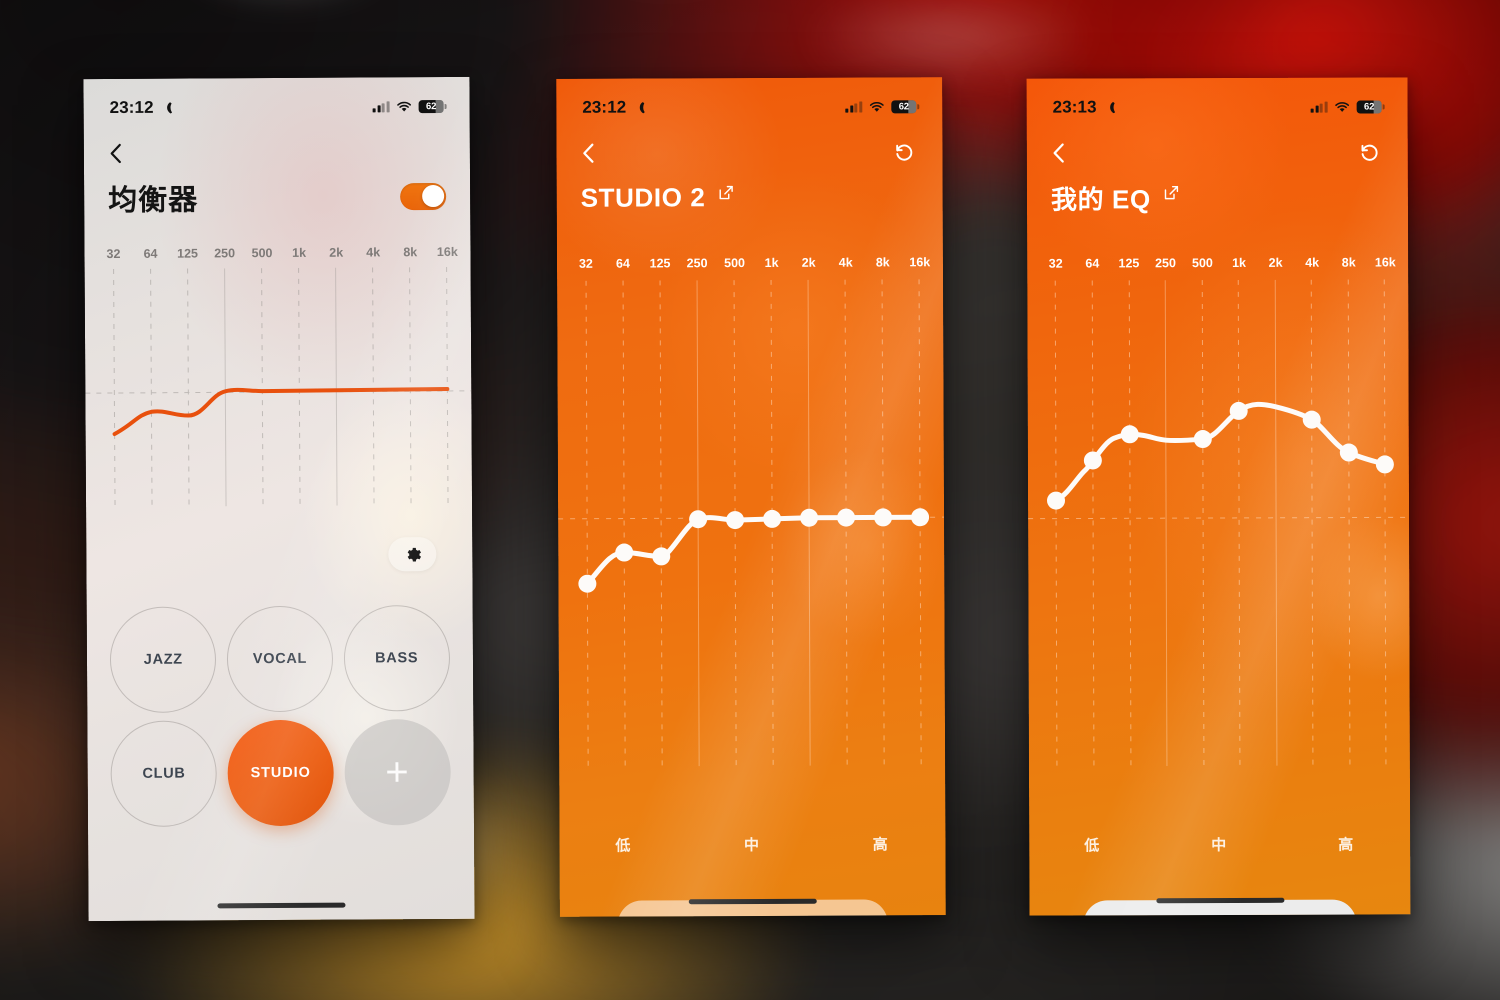  Describe the element at coordinates (277, 197) in the screenshot. I see `page-header: 均衡器` at that location.